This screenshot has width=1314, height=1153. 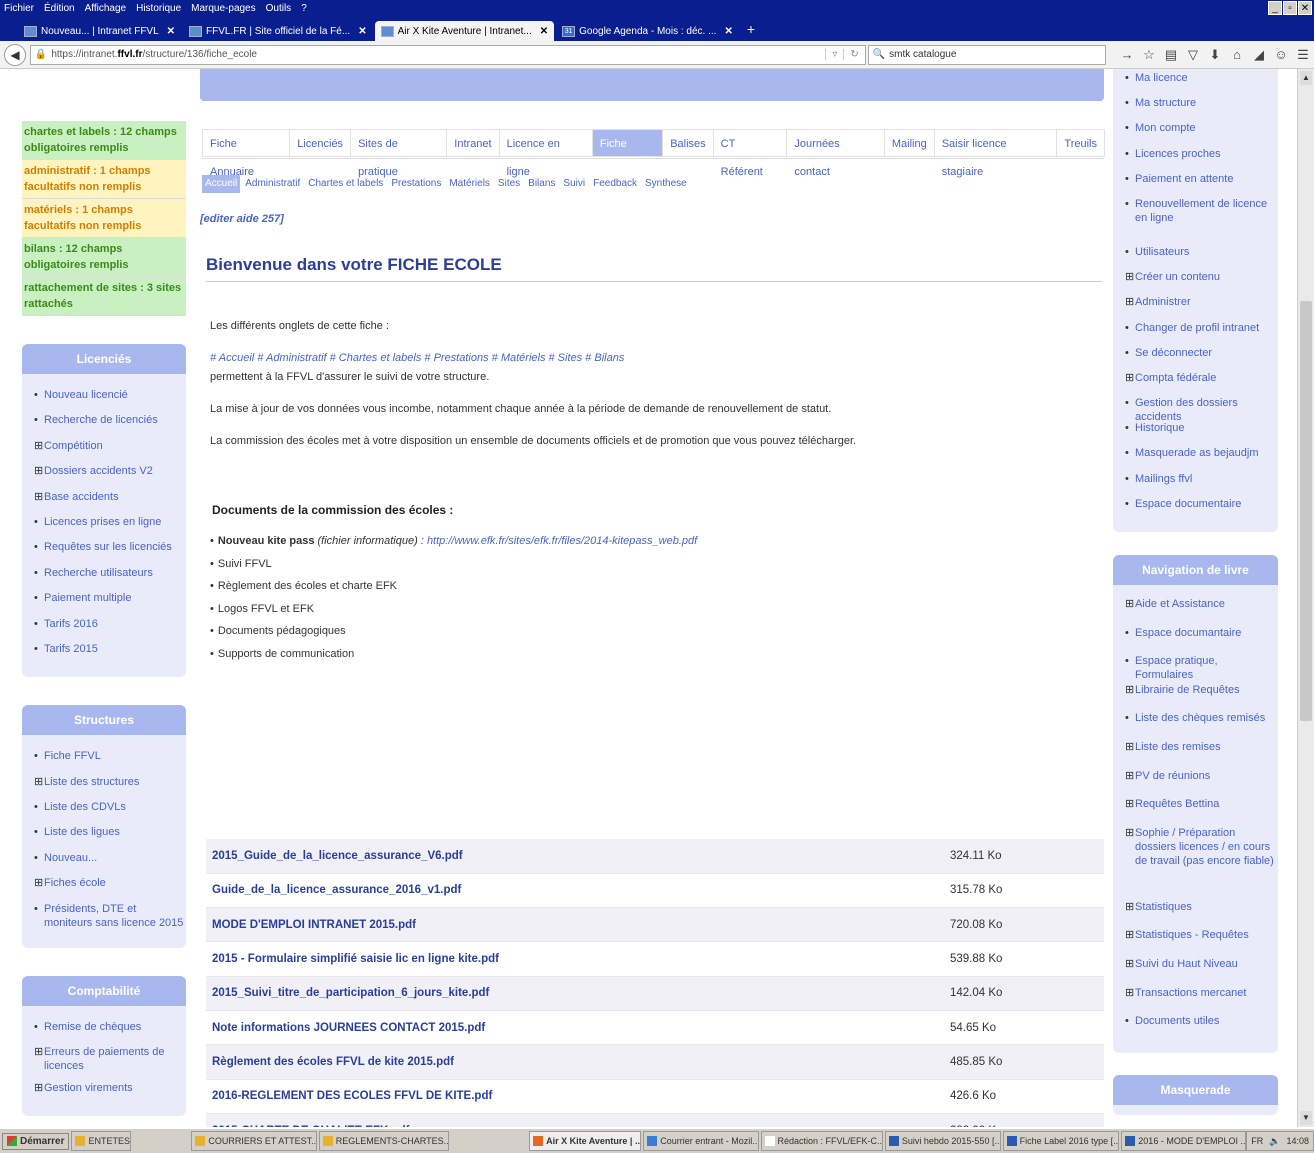 I want to click on volume-icon: 🔈, so click(x=1274, y=1141).